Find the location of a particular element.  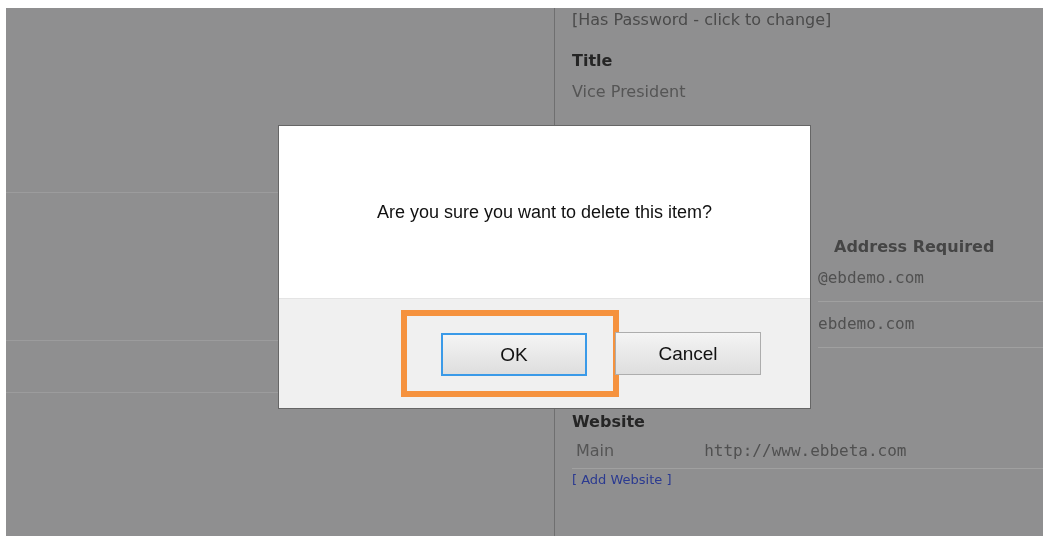

field-label: Website is located at coordinates (608, 421).